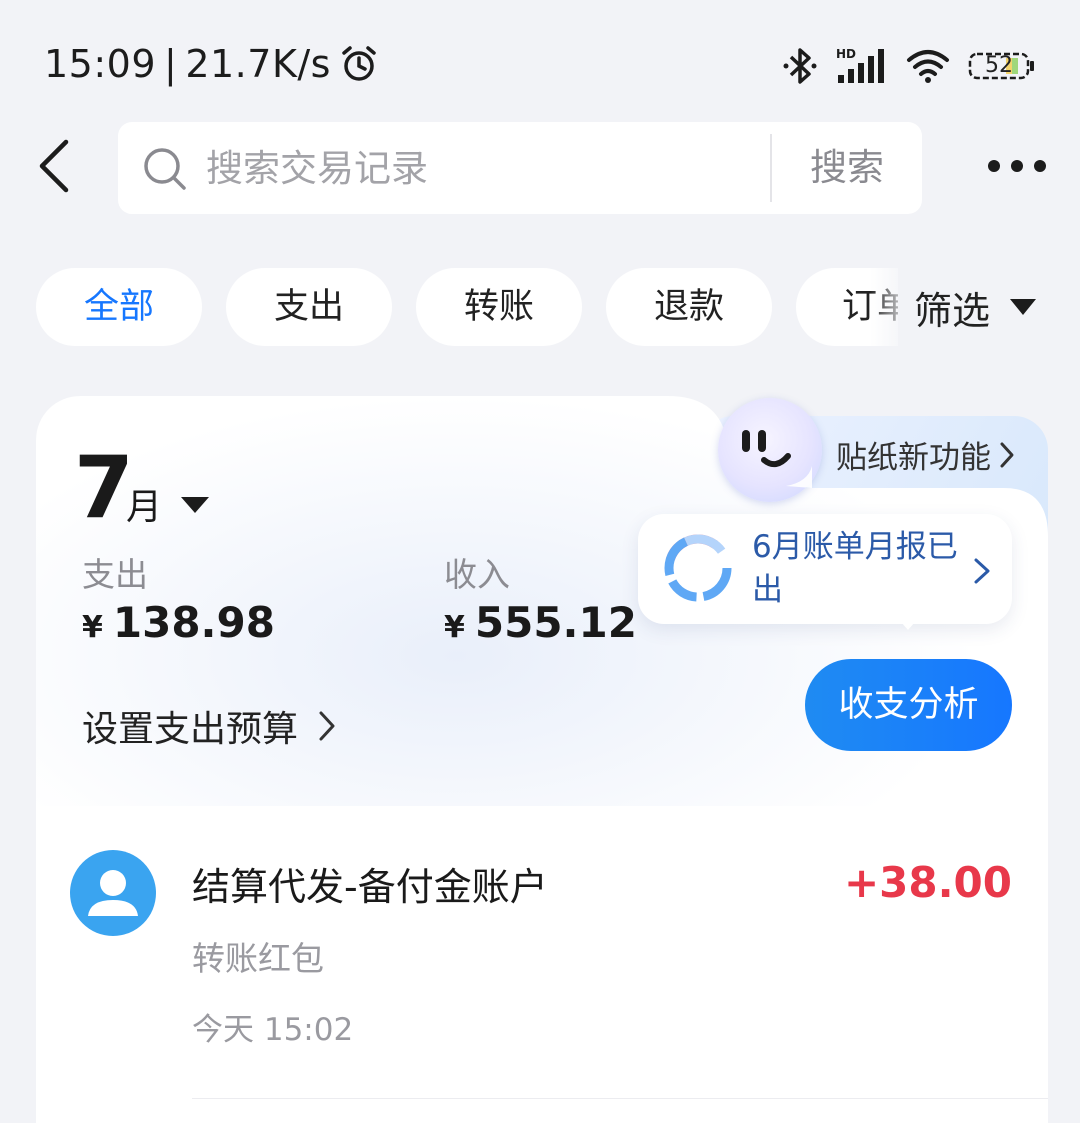  Describe the element at coordinates (195, 505) in the screenshot. I see `month-dropdown-icon` at that location.